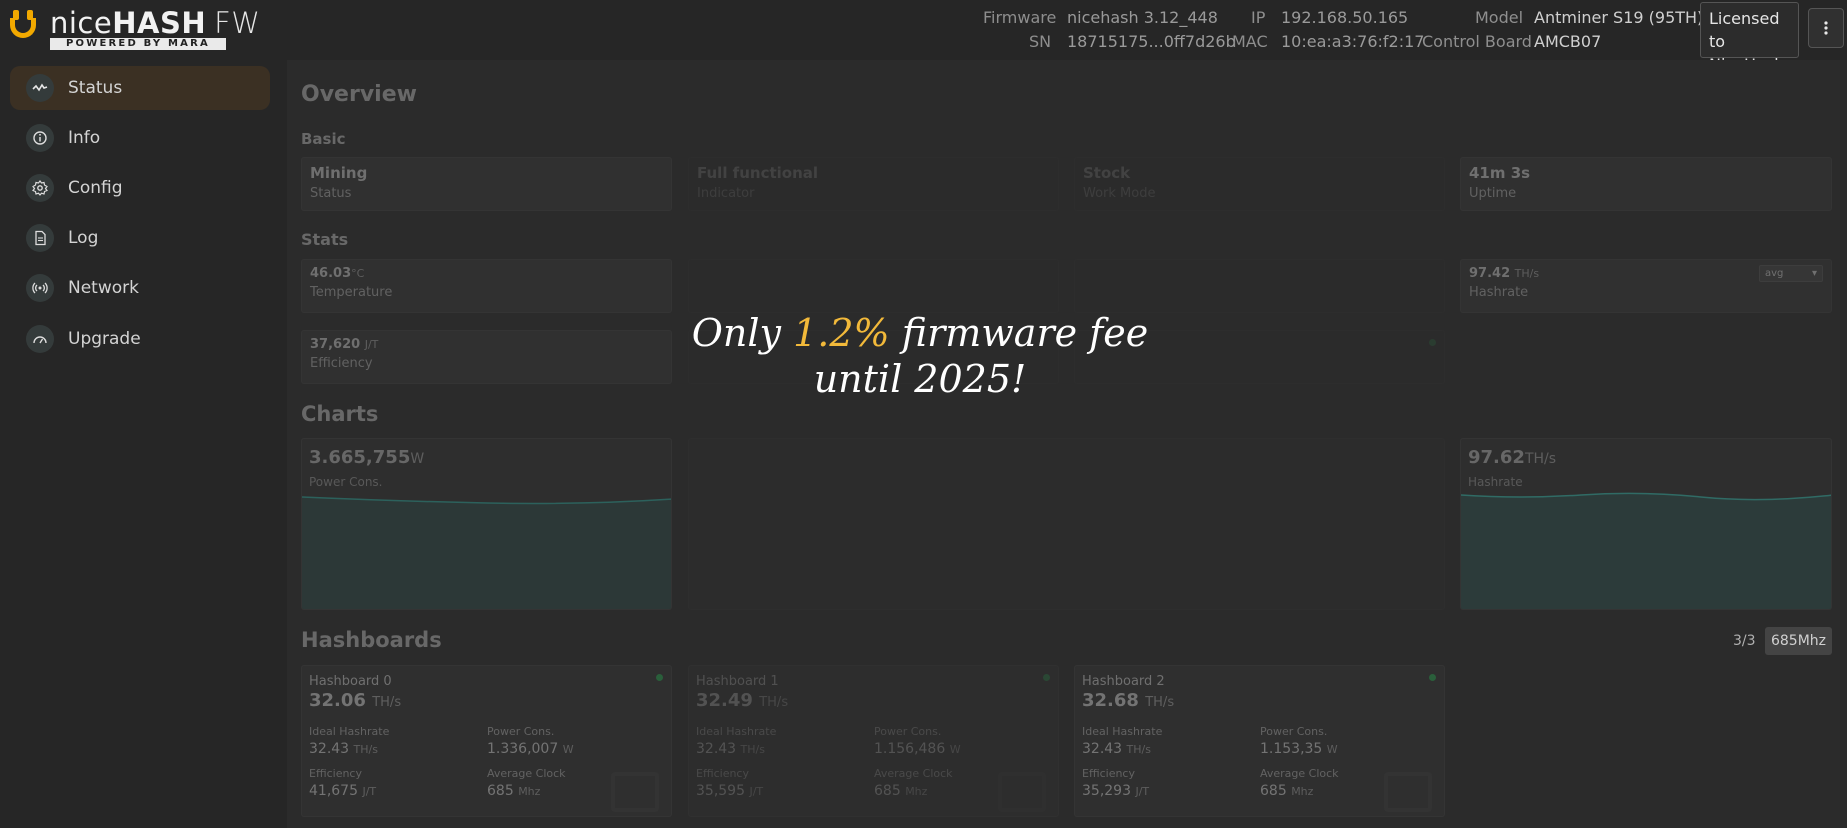 This screenshot has width=1847, height=828. Describe the element at coordinates (1142, 17) in the screenshot. I see `firmware-value: nicehash 3.12_448` at that location.